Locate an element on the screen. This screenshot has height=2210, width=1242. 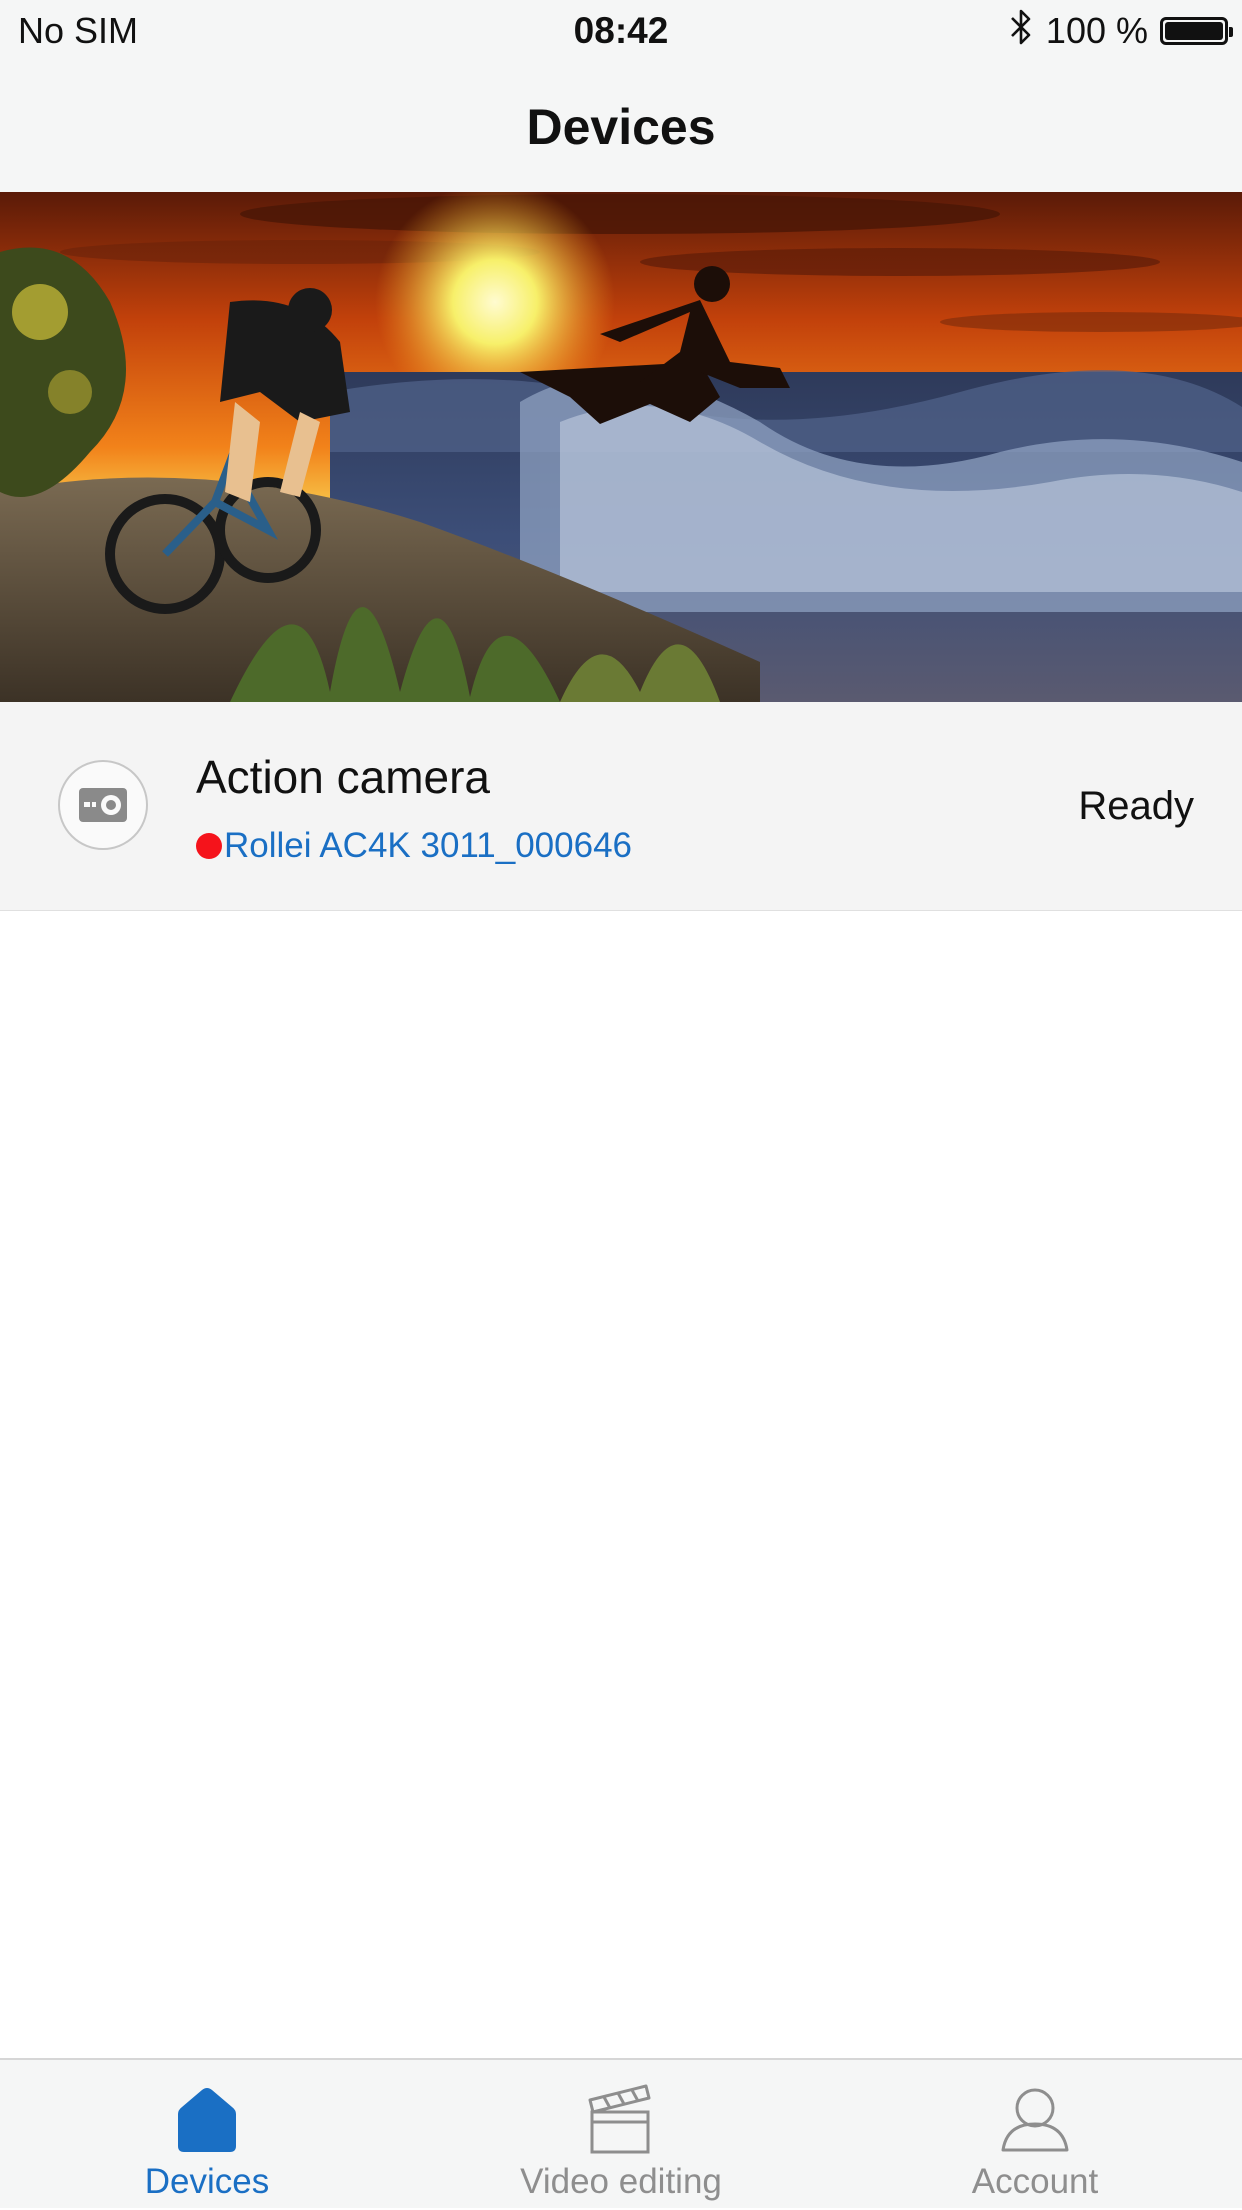
tab-devices-label: Devices is located at coordinates (207, 2181).